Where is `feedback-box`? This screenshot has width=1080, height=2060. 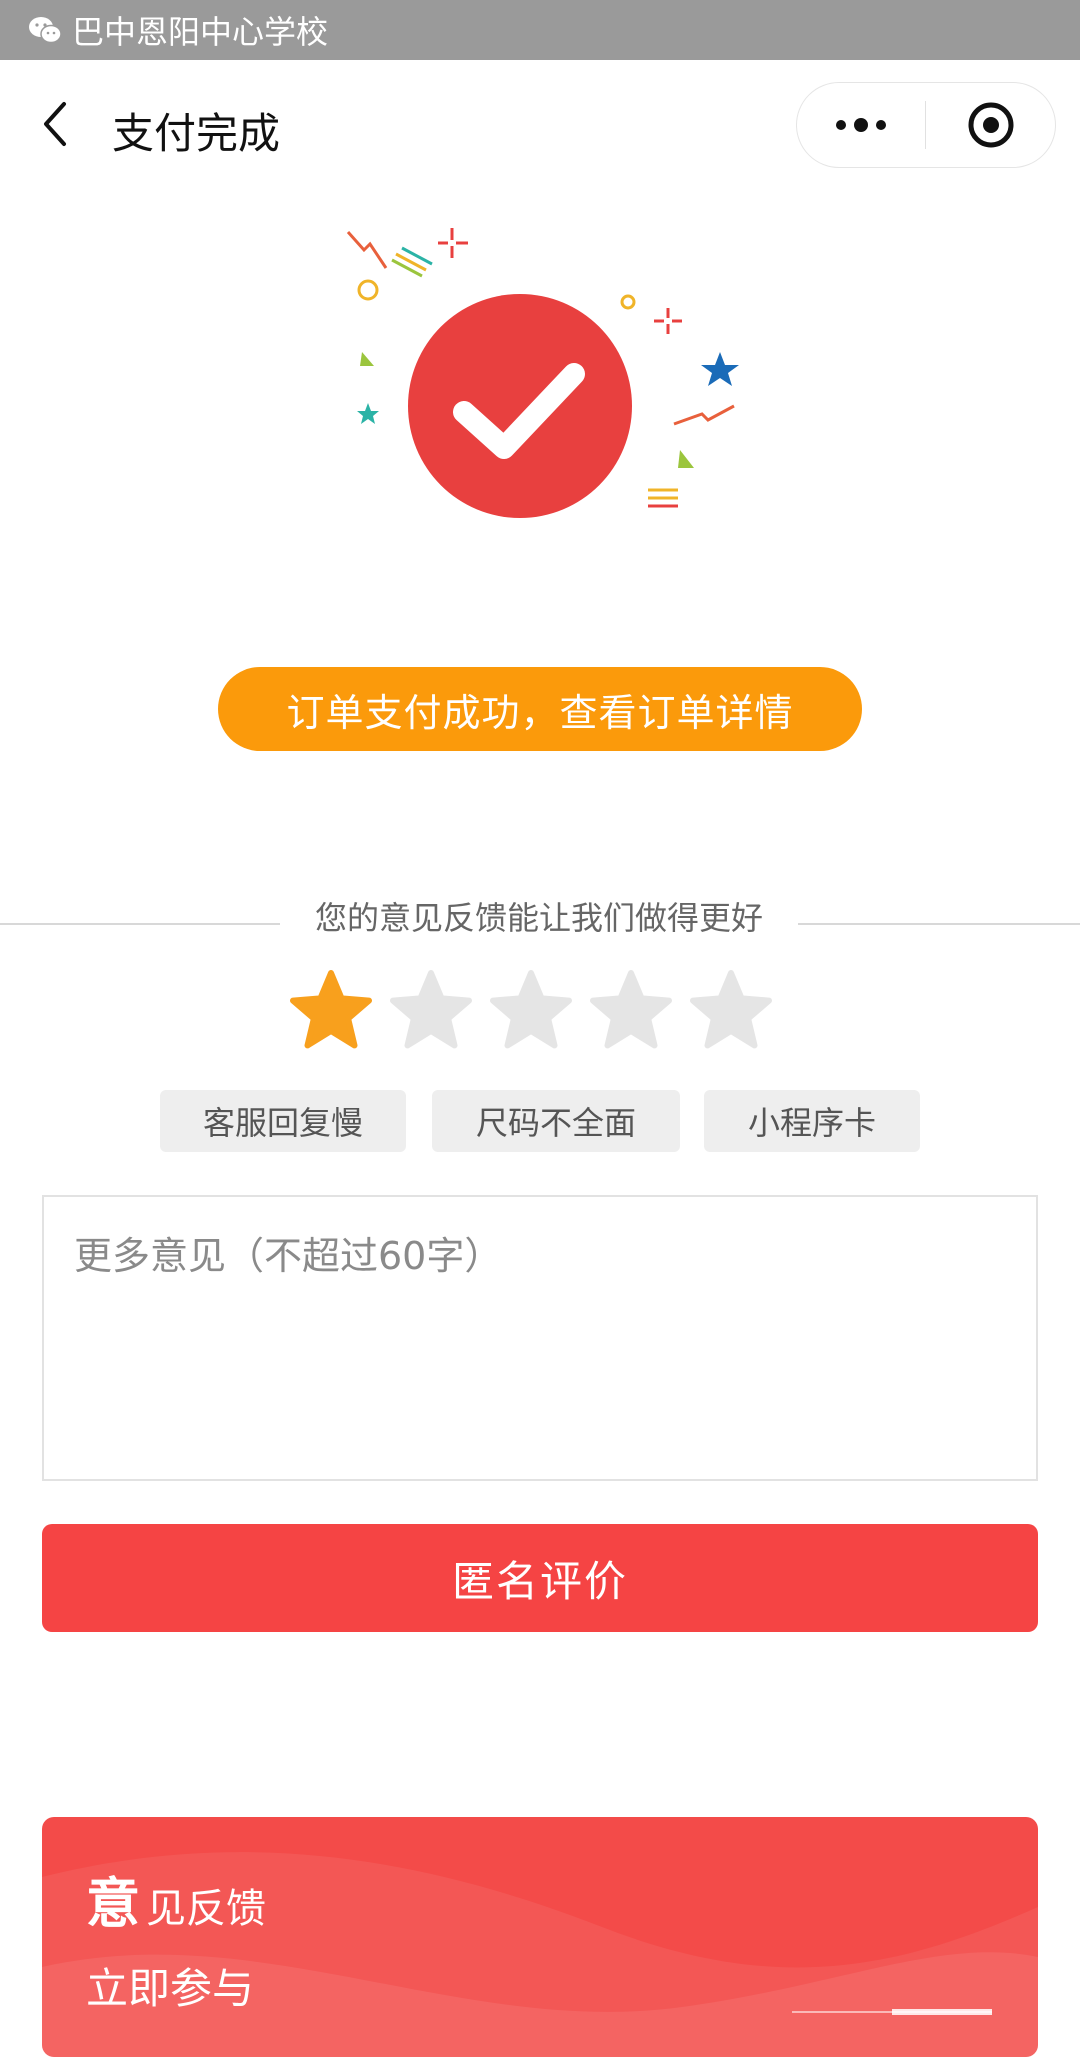 feedback-box is located at coordinates (540, 1338).